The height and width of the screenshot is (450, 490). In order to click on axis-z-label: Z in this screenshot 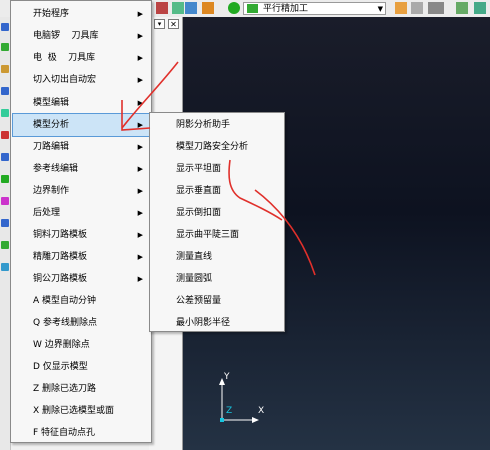, I will do `click(229, 411)`.